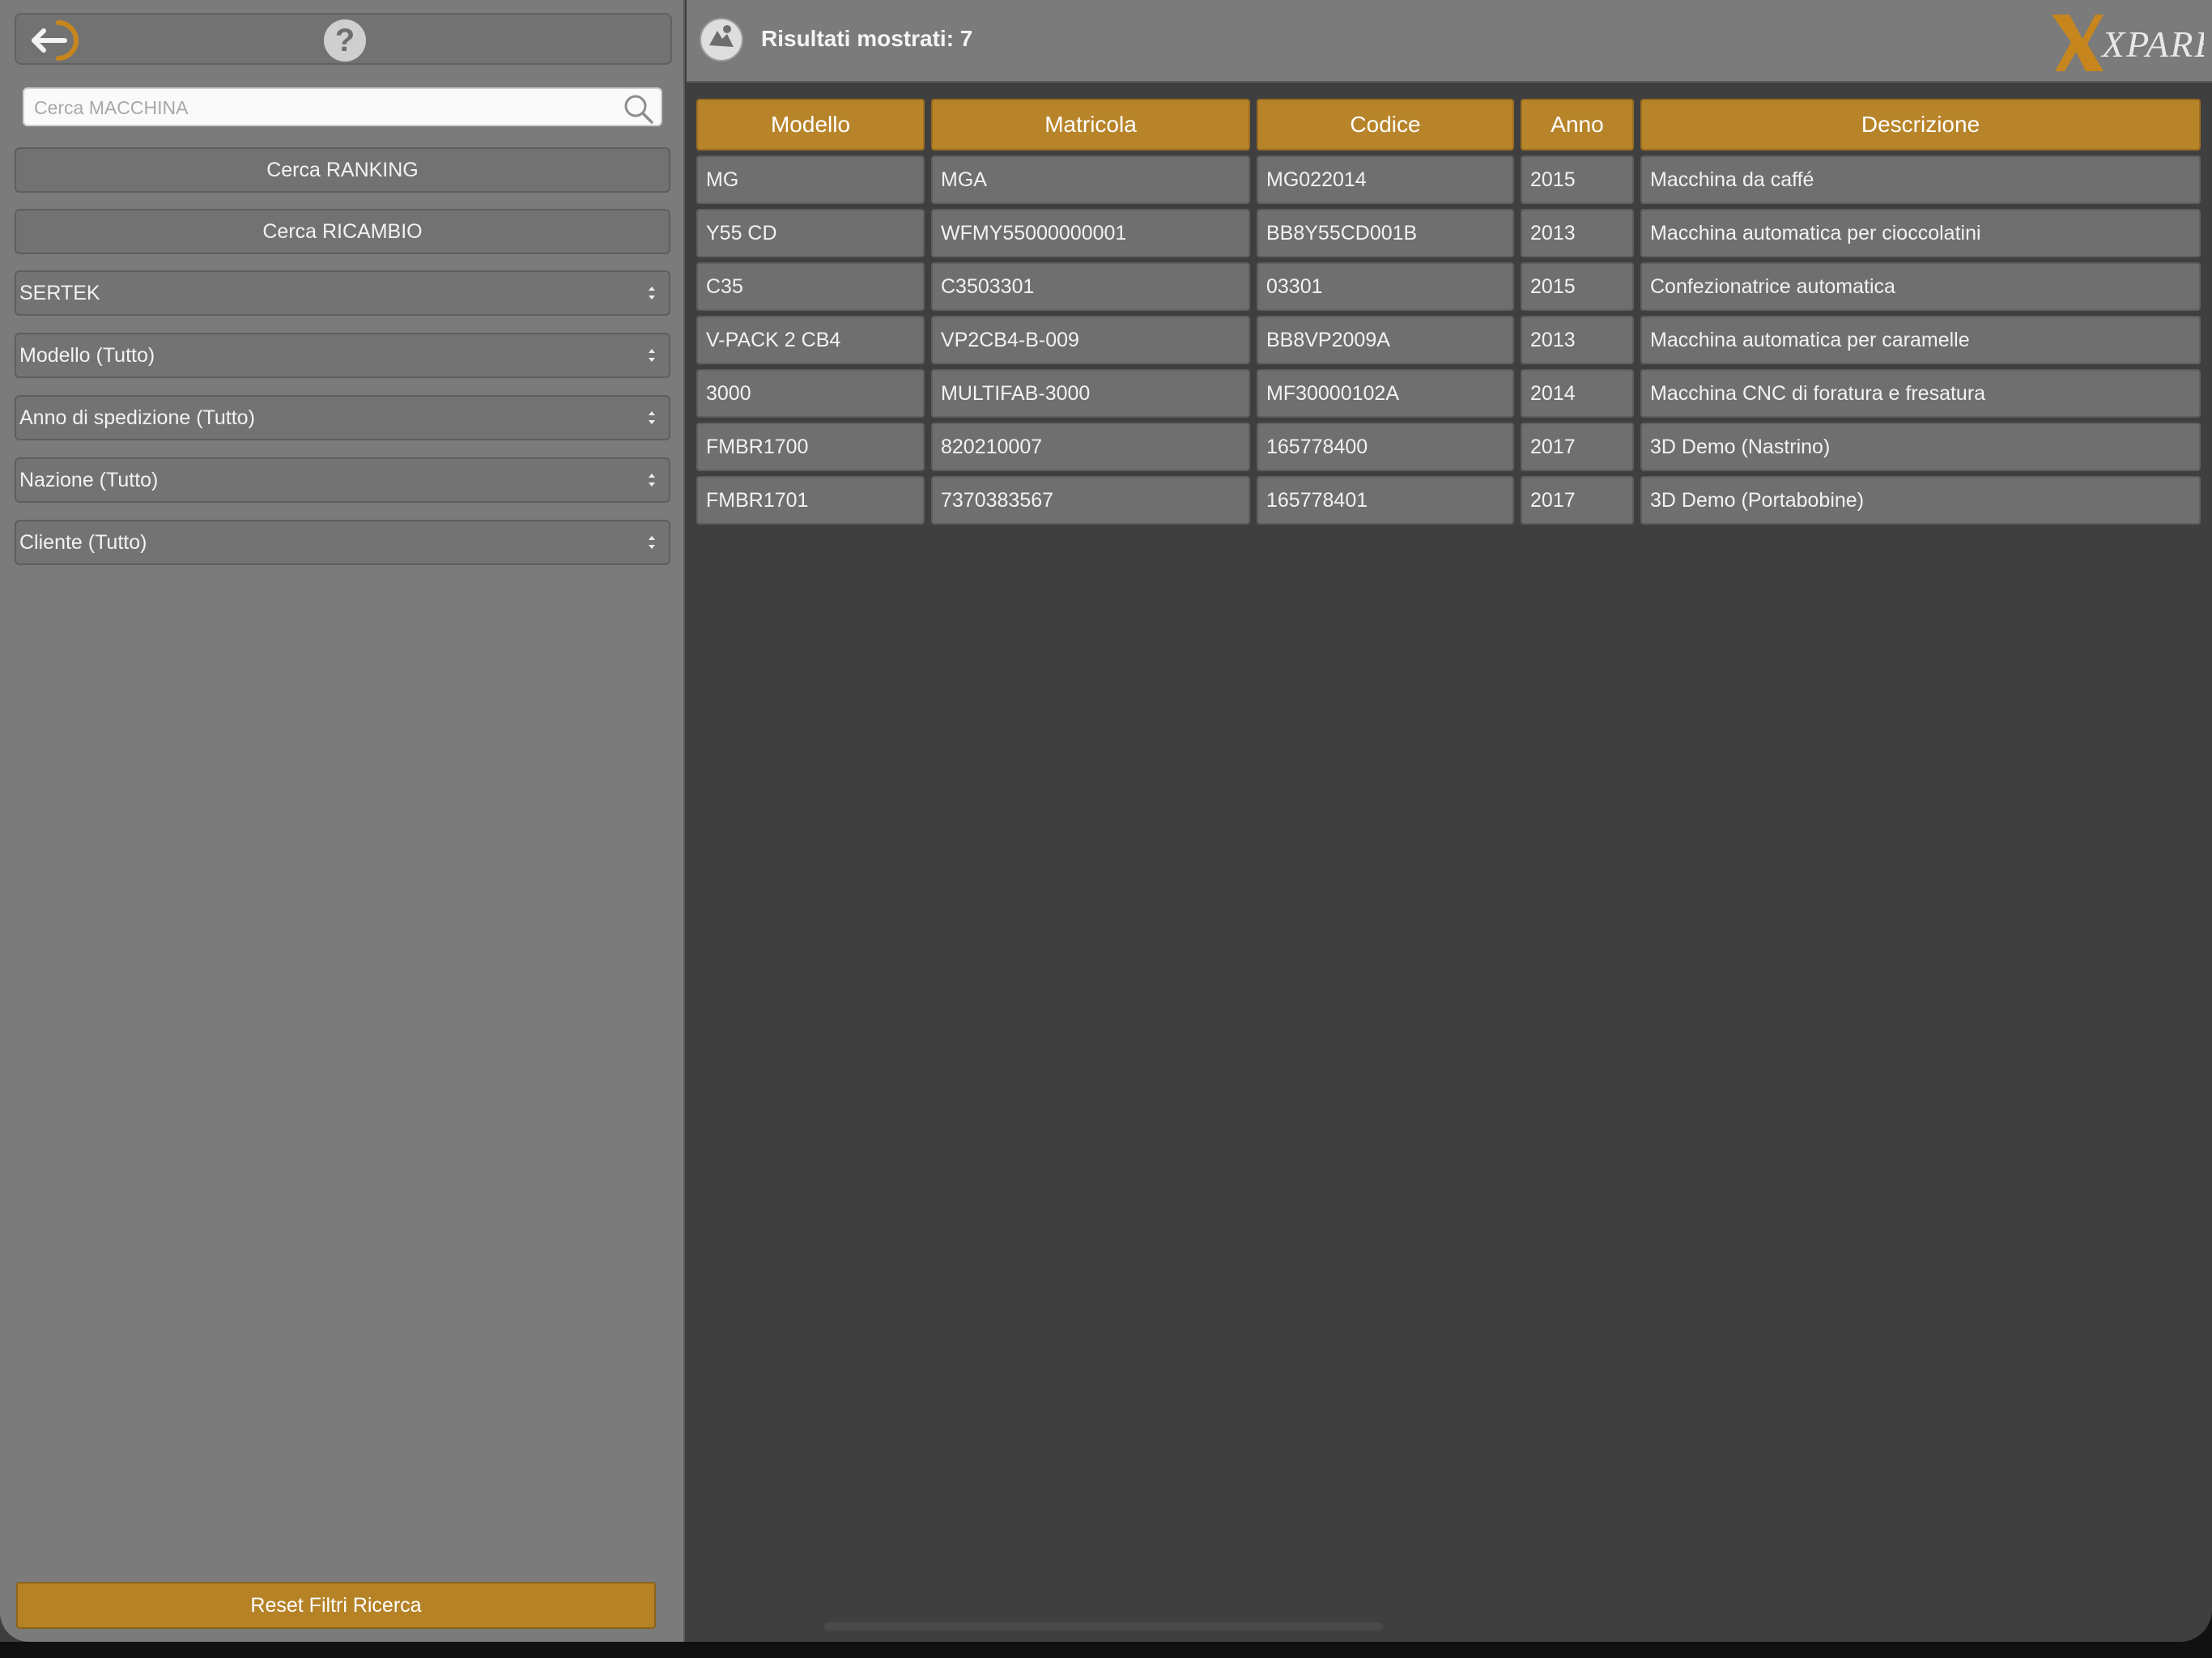 The image size is (2212, 1658). Describe the element at coordinates (1104, 1626) in the screenshot. I see `horizontal-scrollbar` at that location.